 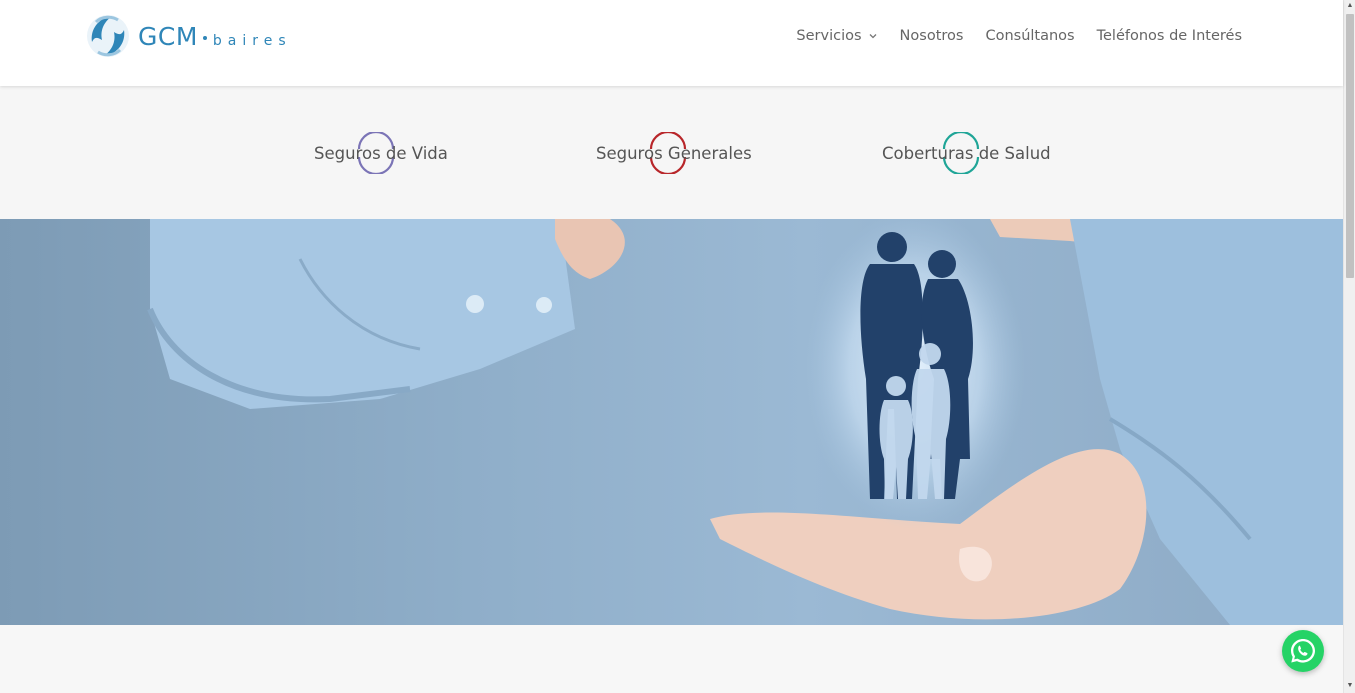 I want to click on logo: GCM baires, so click(x=188, y=36).